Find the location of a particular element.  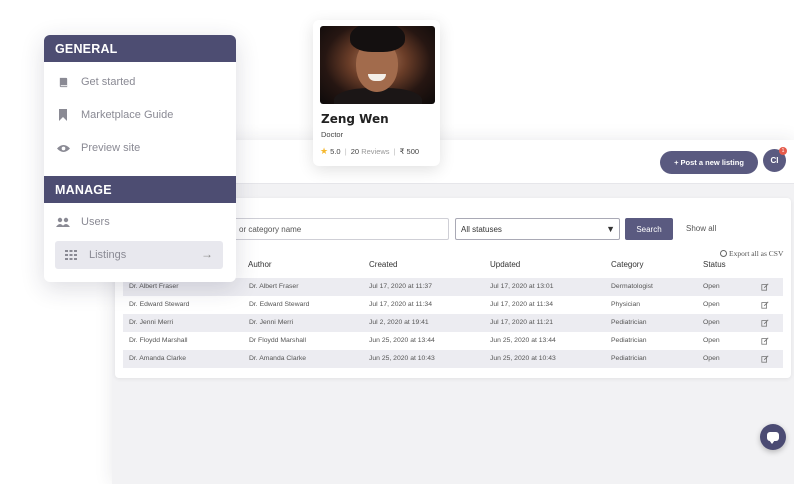

cell-name: Dr. Amanda Clarke is located at coordinates (157, 359).